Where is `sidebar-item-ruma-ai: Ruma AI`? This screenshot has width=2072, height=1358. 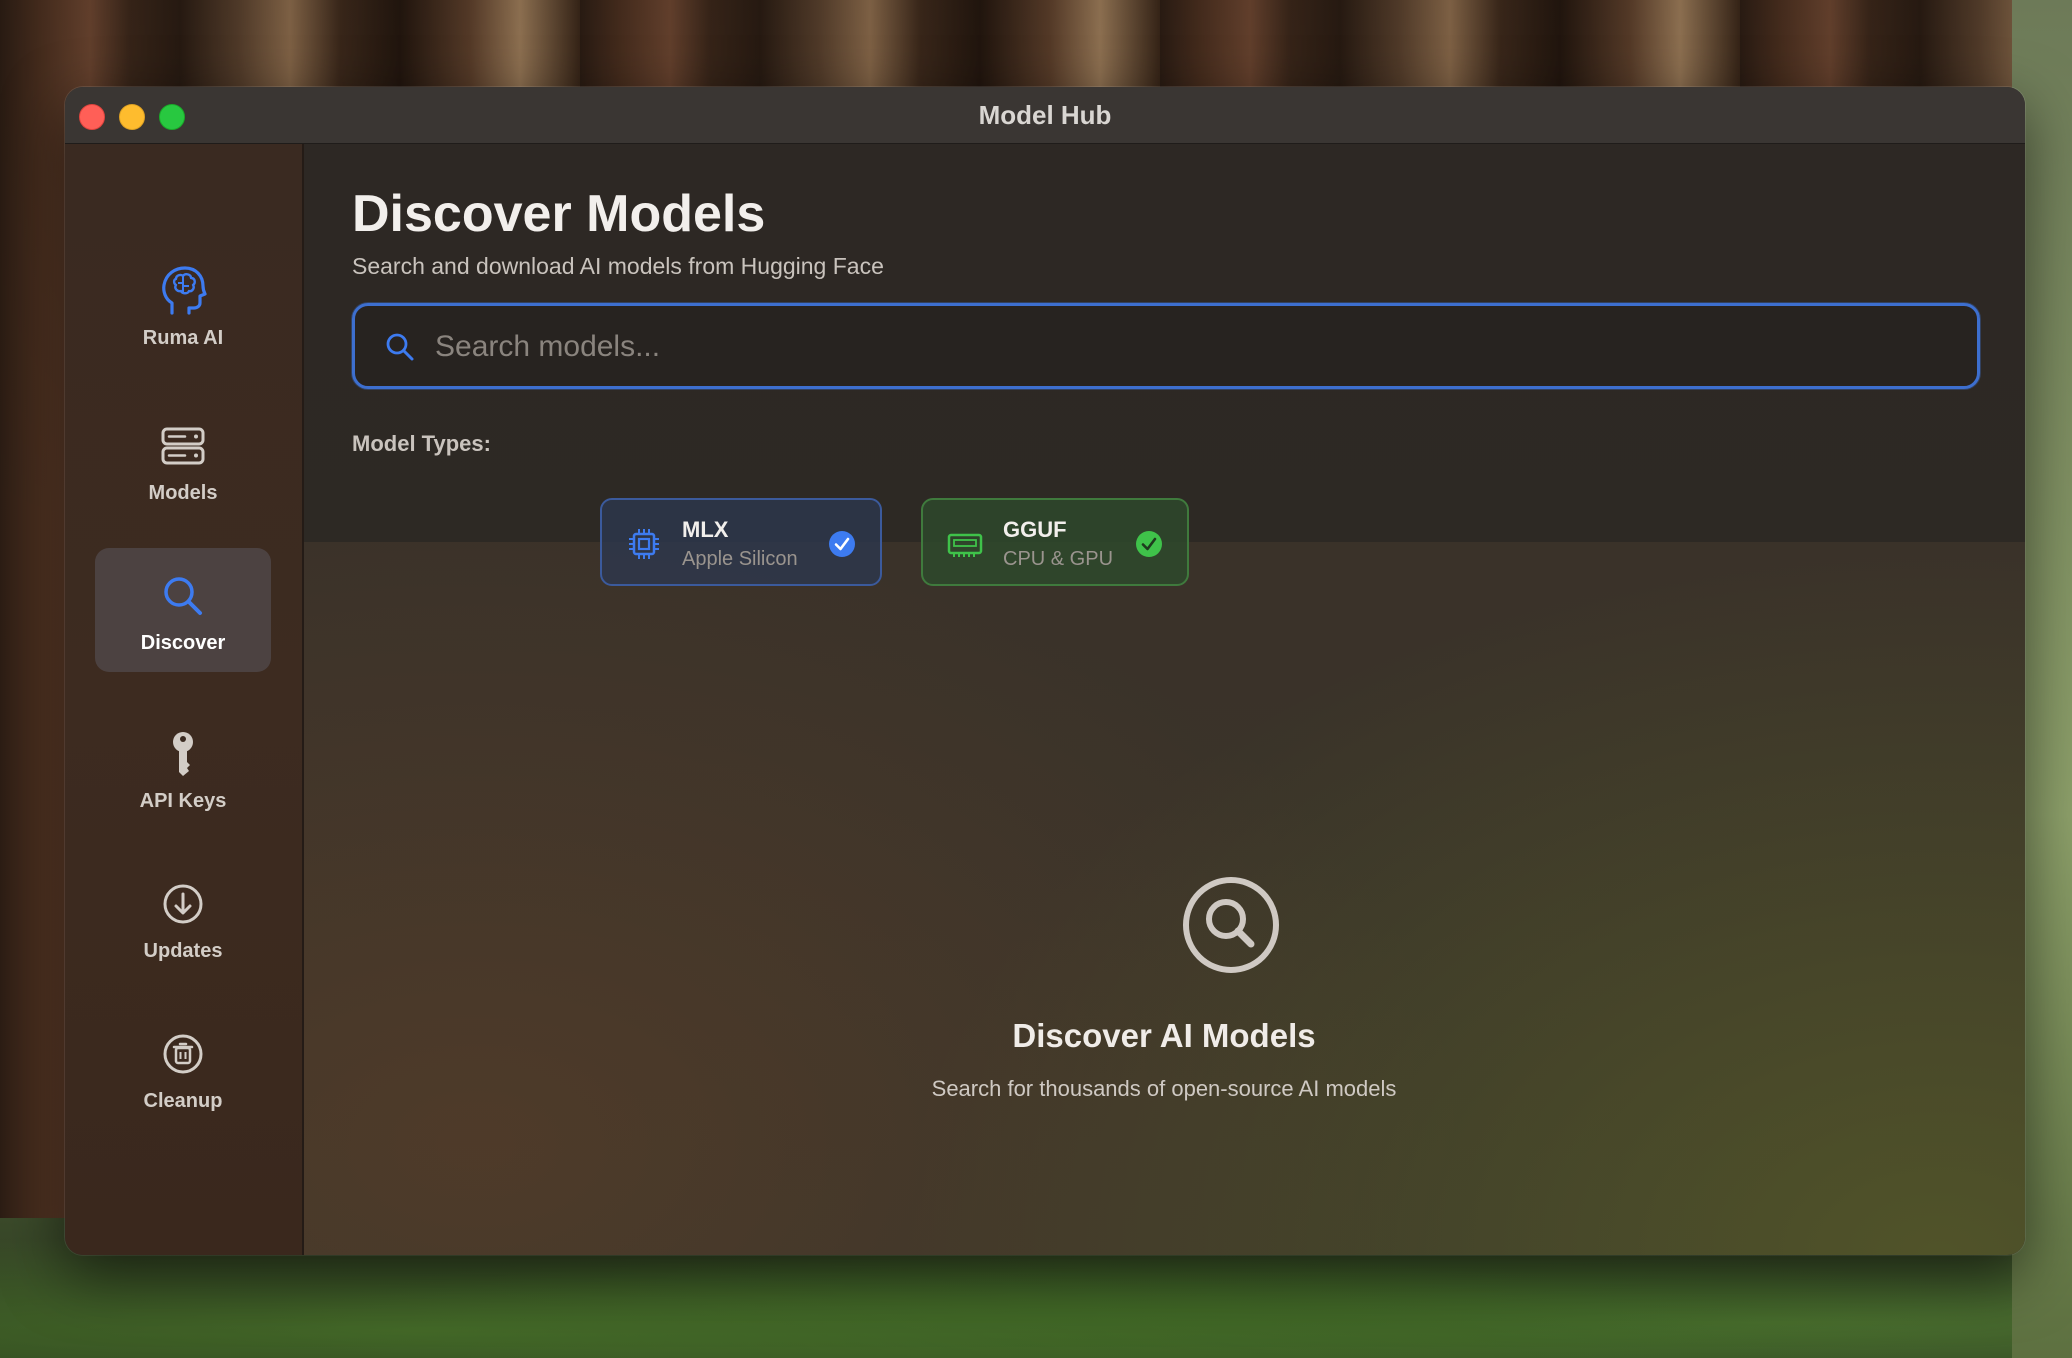 sidebar-item-ruma-ai: Ruma AI is located at coordinates (183, 305).